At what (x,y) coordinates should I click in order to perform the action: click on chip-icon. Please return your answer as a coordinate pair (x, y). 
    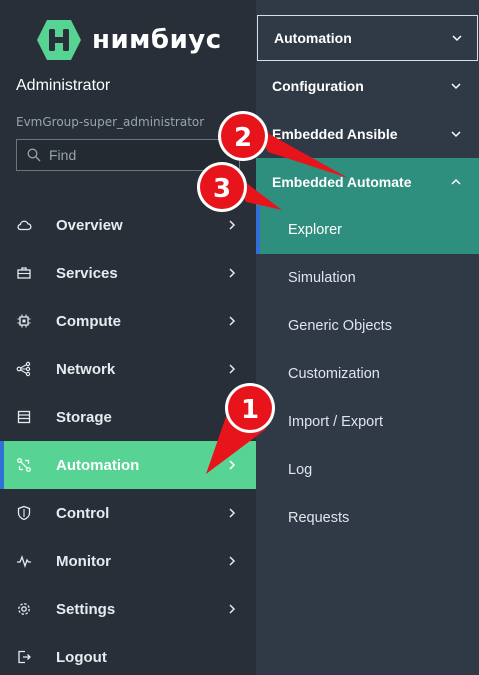
    Looking at the image, I should click on (24, 321).